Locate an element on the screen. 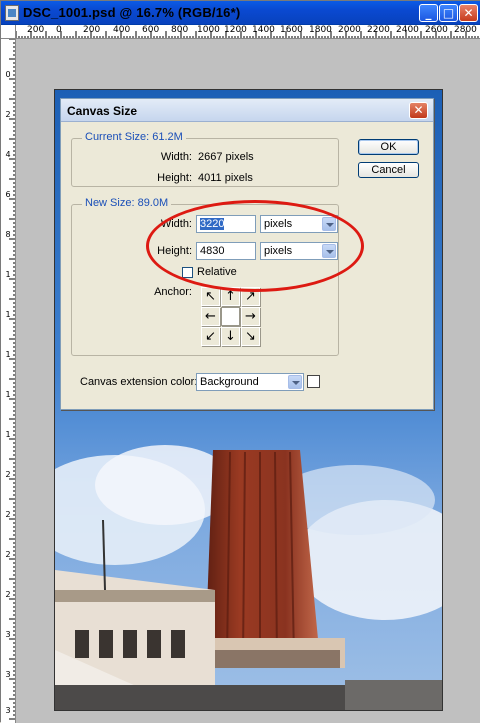  anchor-grid: ↖ ↑ ↗ ← → ↙ ↓ ↘ is located at coordinates (231, 317).